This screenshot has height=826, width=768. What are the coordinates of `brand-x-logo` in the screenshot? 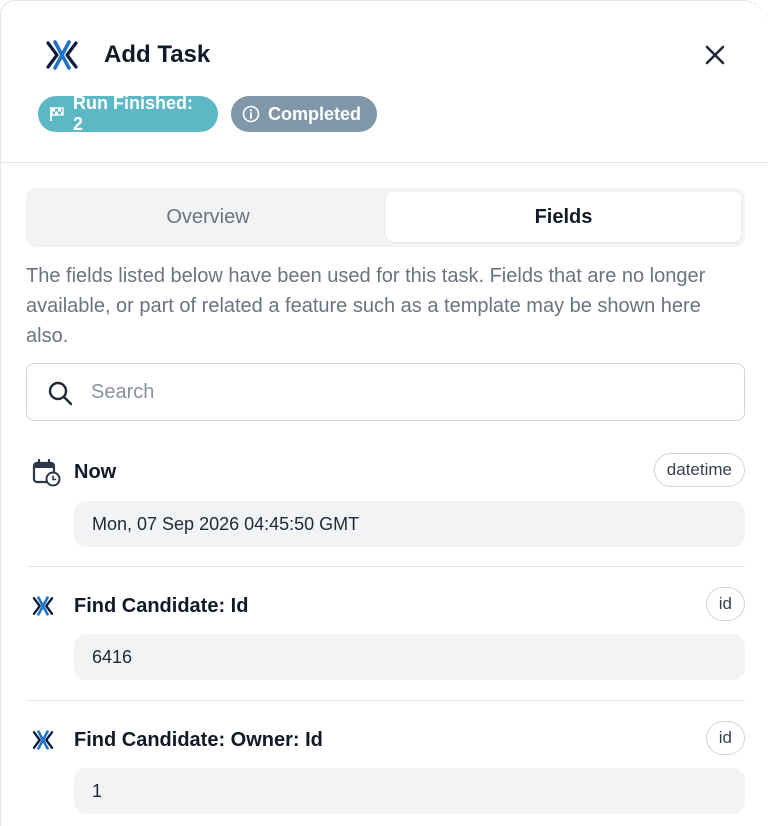 It's located at (62, 55).